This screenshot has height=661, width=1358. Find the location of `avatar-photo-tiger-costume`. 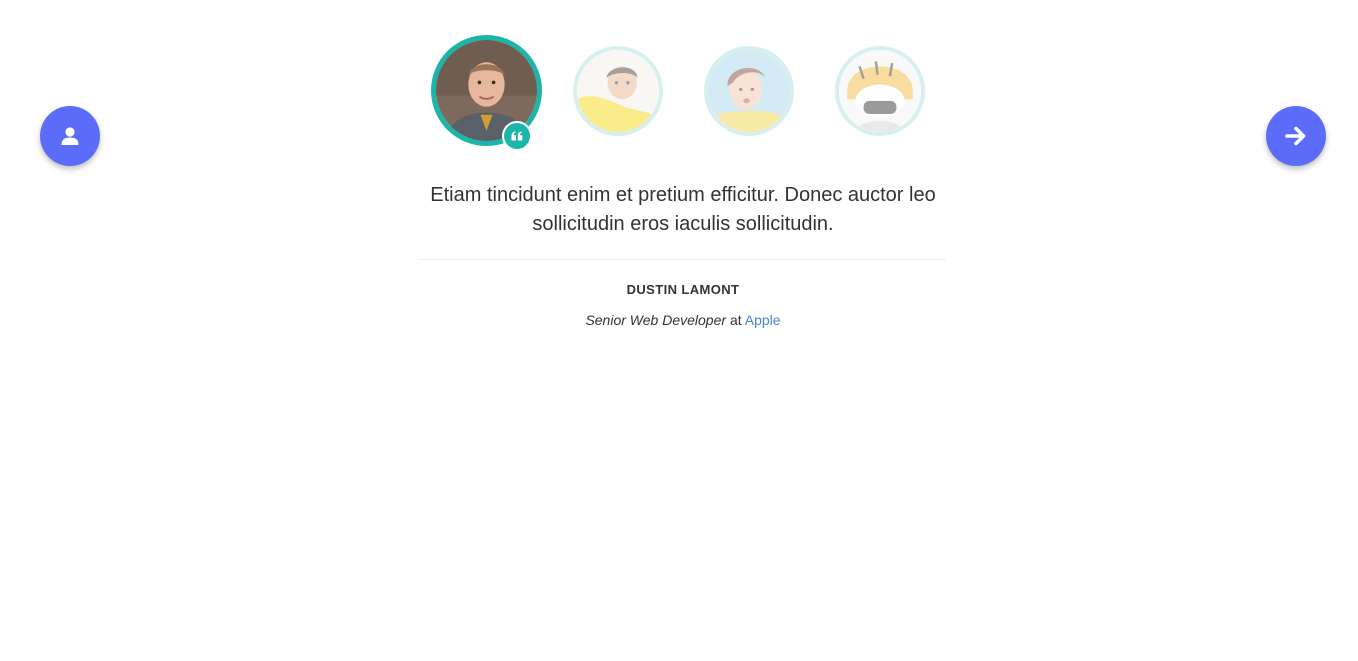

avatar-photo-tiger-costume is located at coordinates (880, 91).